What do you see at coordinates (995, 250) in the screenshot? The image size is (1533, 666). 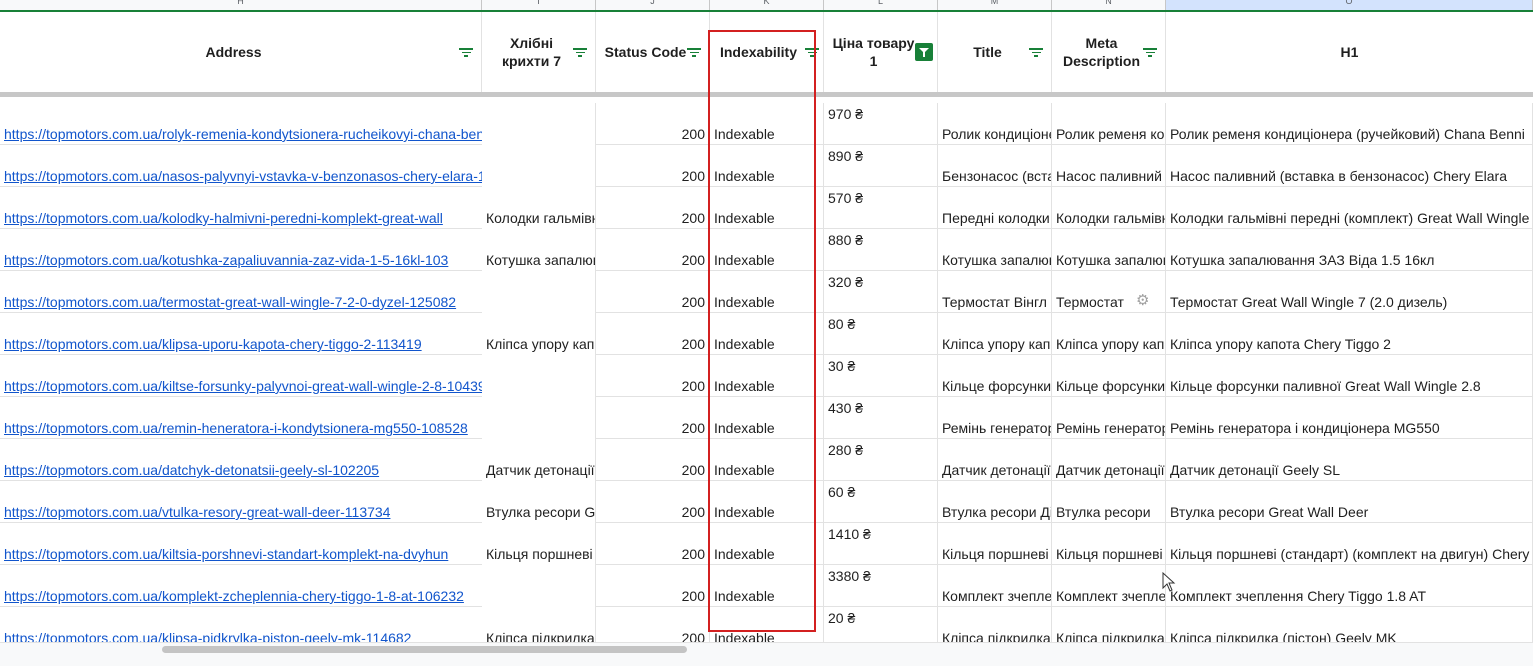 I see `title-cell: Котушка запалювання` at bounding box center [995, 250].